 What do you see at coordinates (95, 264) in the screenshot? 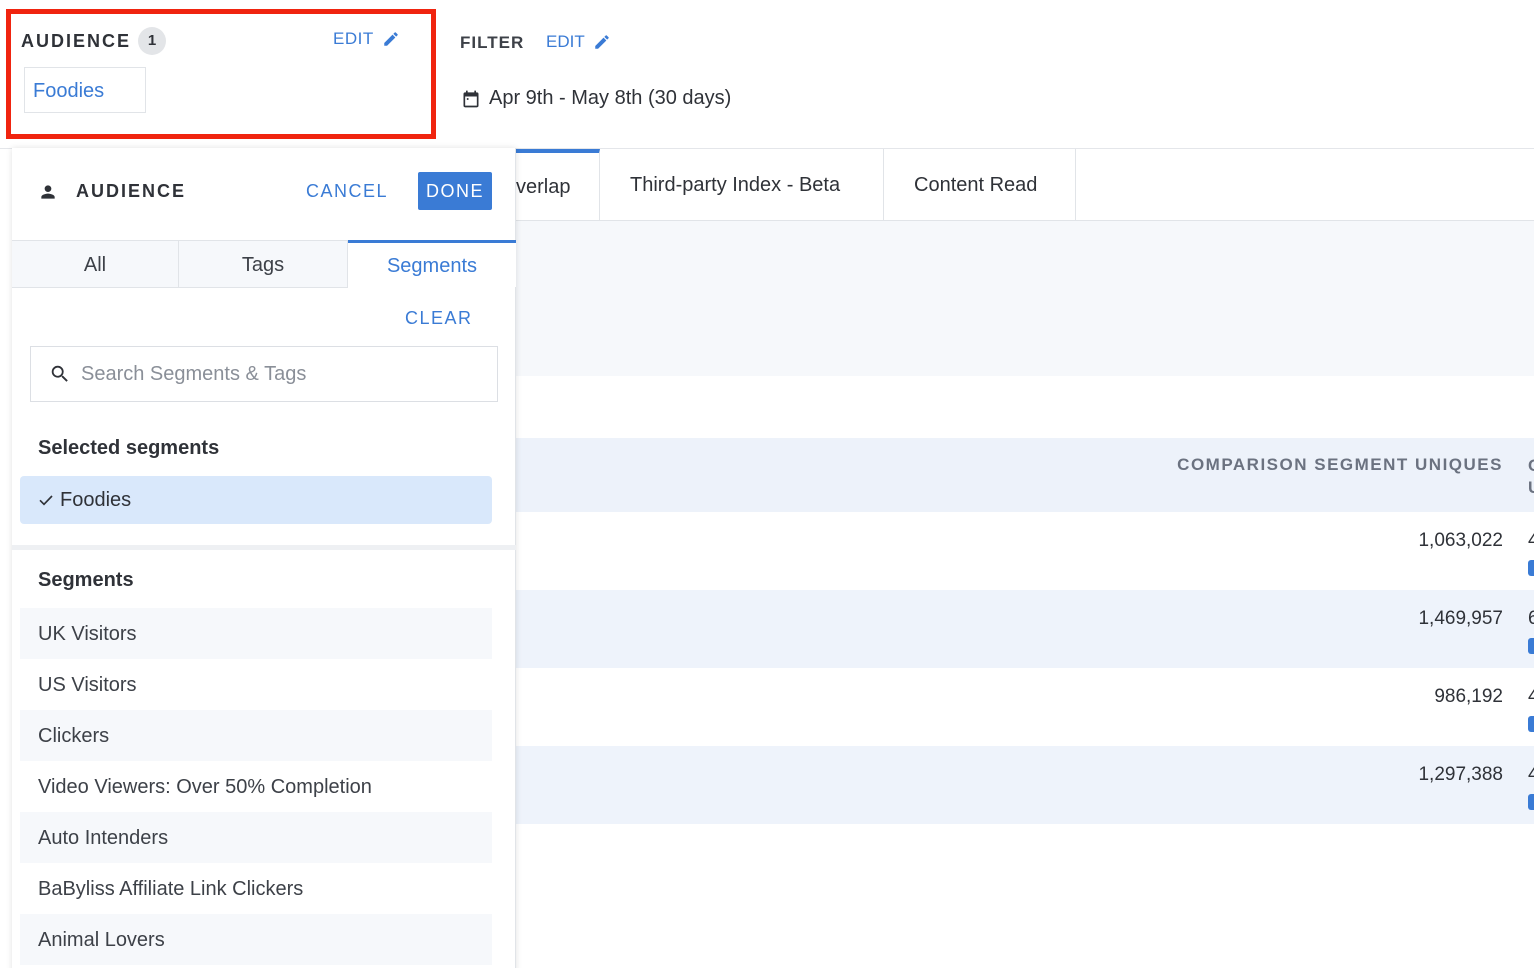
I see `tab-all: All` at bounding box center [95, 264].